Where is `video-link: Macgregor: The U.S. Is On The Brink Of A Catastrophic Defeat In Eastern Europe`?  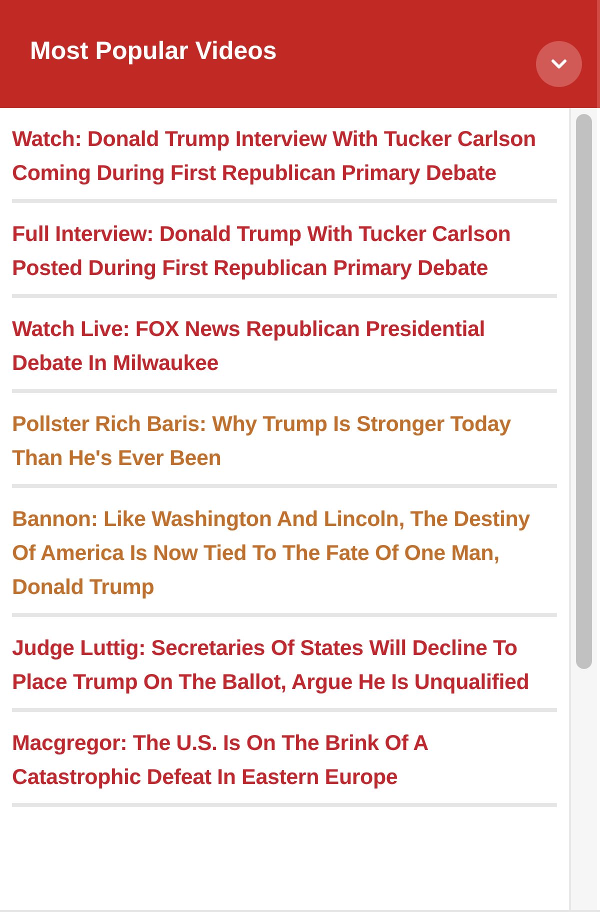
video-link: Macgregor: The U.S. Is On The Brink Of A Catastrophic Defeat In Eastern Europe is located at coordinates (284, 757).